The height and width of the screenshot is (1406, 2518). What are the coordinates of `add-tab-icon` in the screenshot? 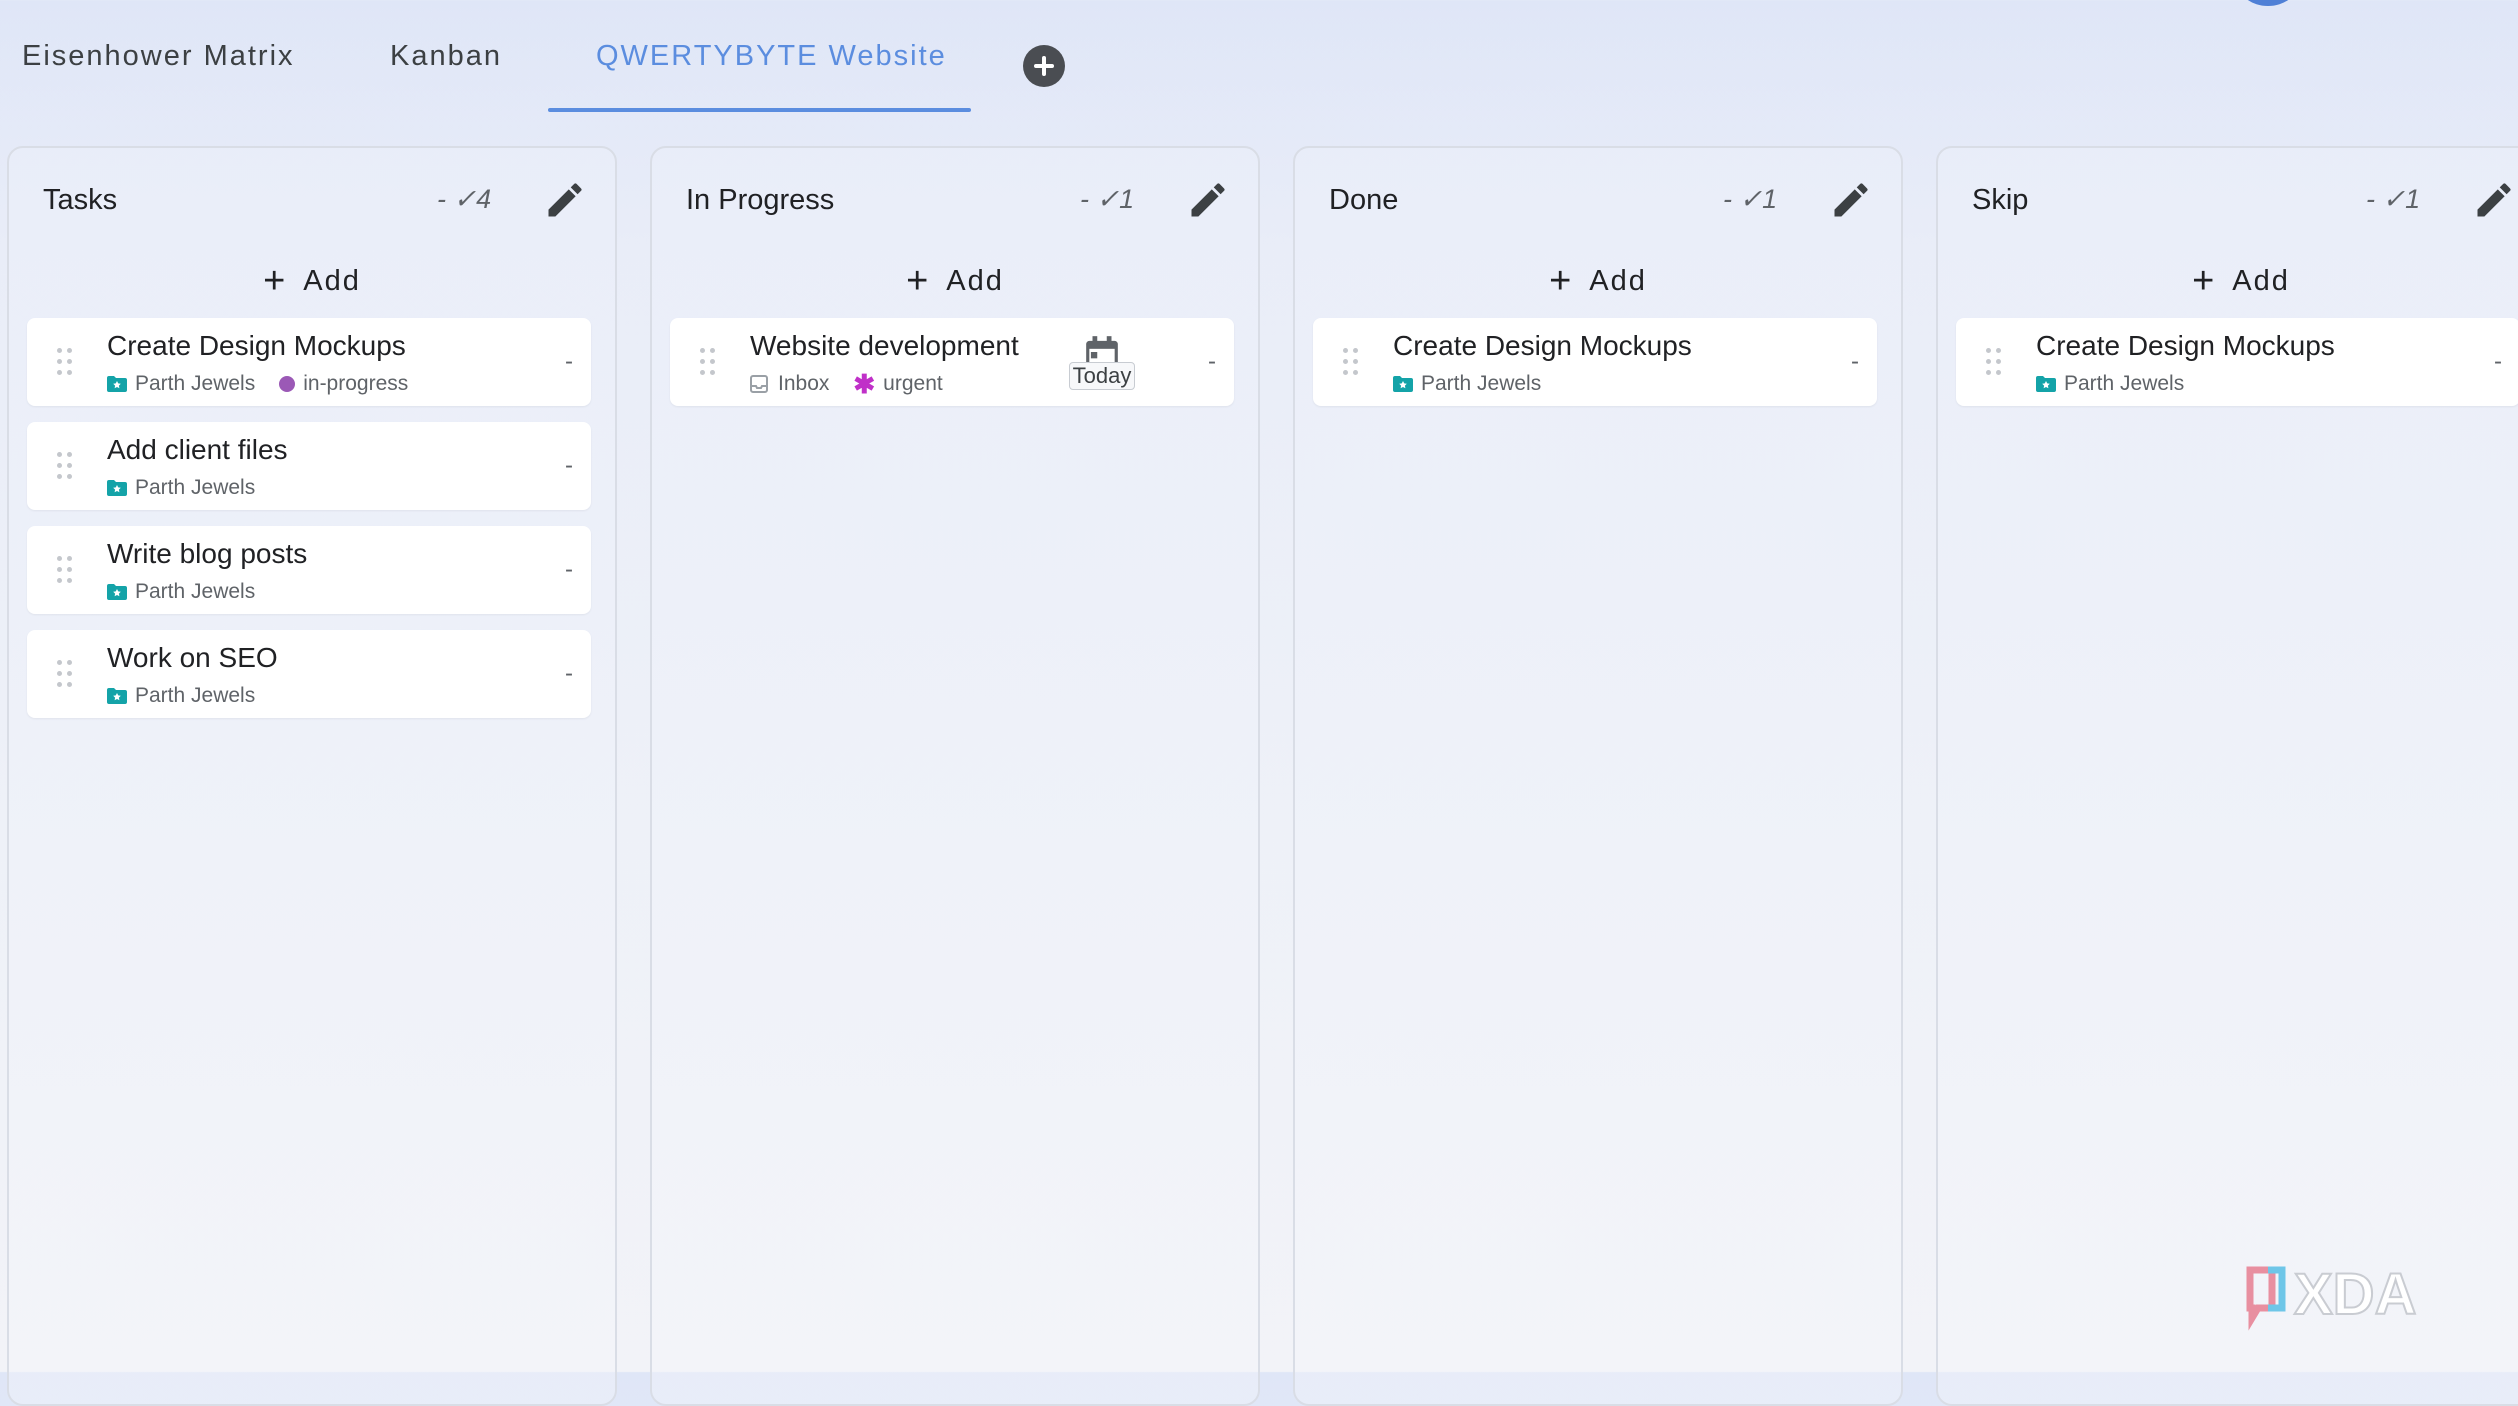 It's located at (1044, 66).